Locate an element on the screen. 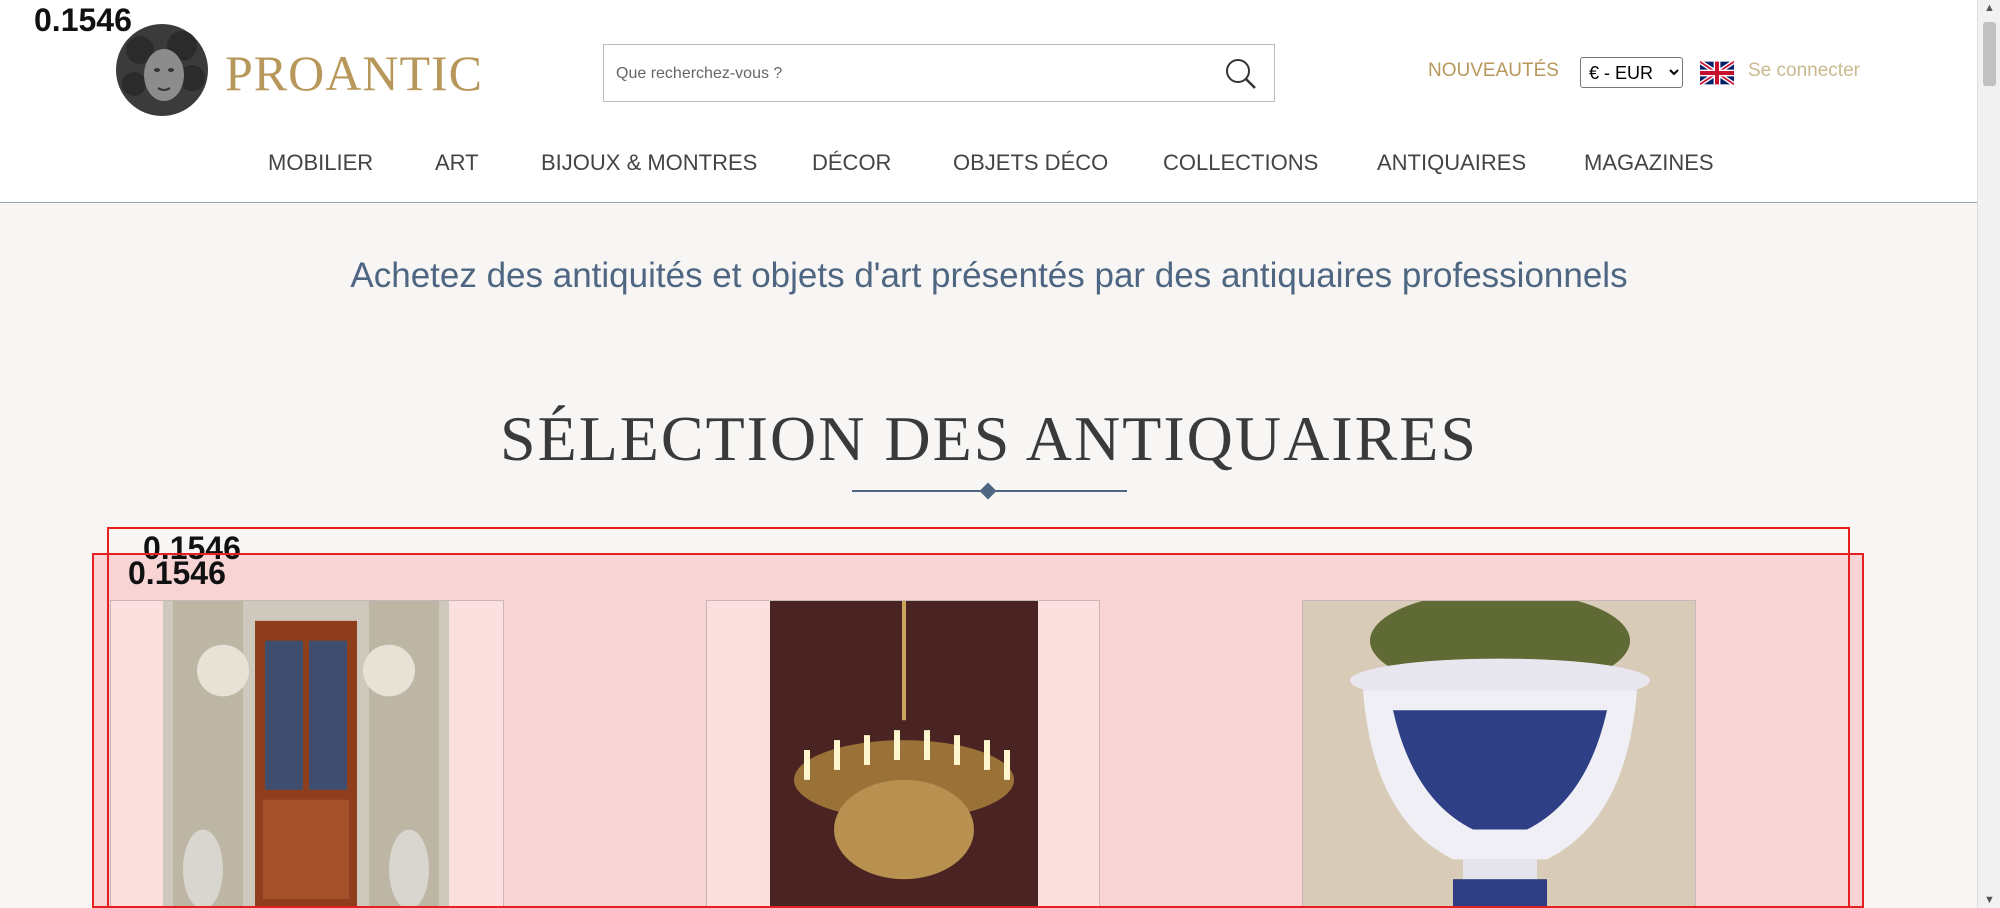 This screenshot has width=2000, height=908. search-input is located at coordinates (906, 74).